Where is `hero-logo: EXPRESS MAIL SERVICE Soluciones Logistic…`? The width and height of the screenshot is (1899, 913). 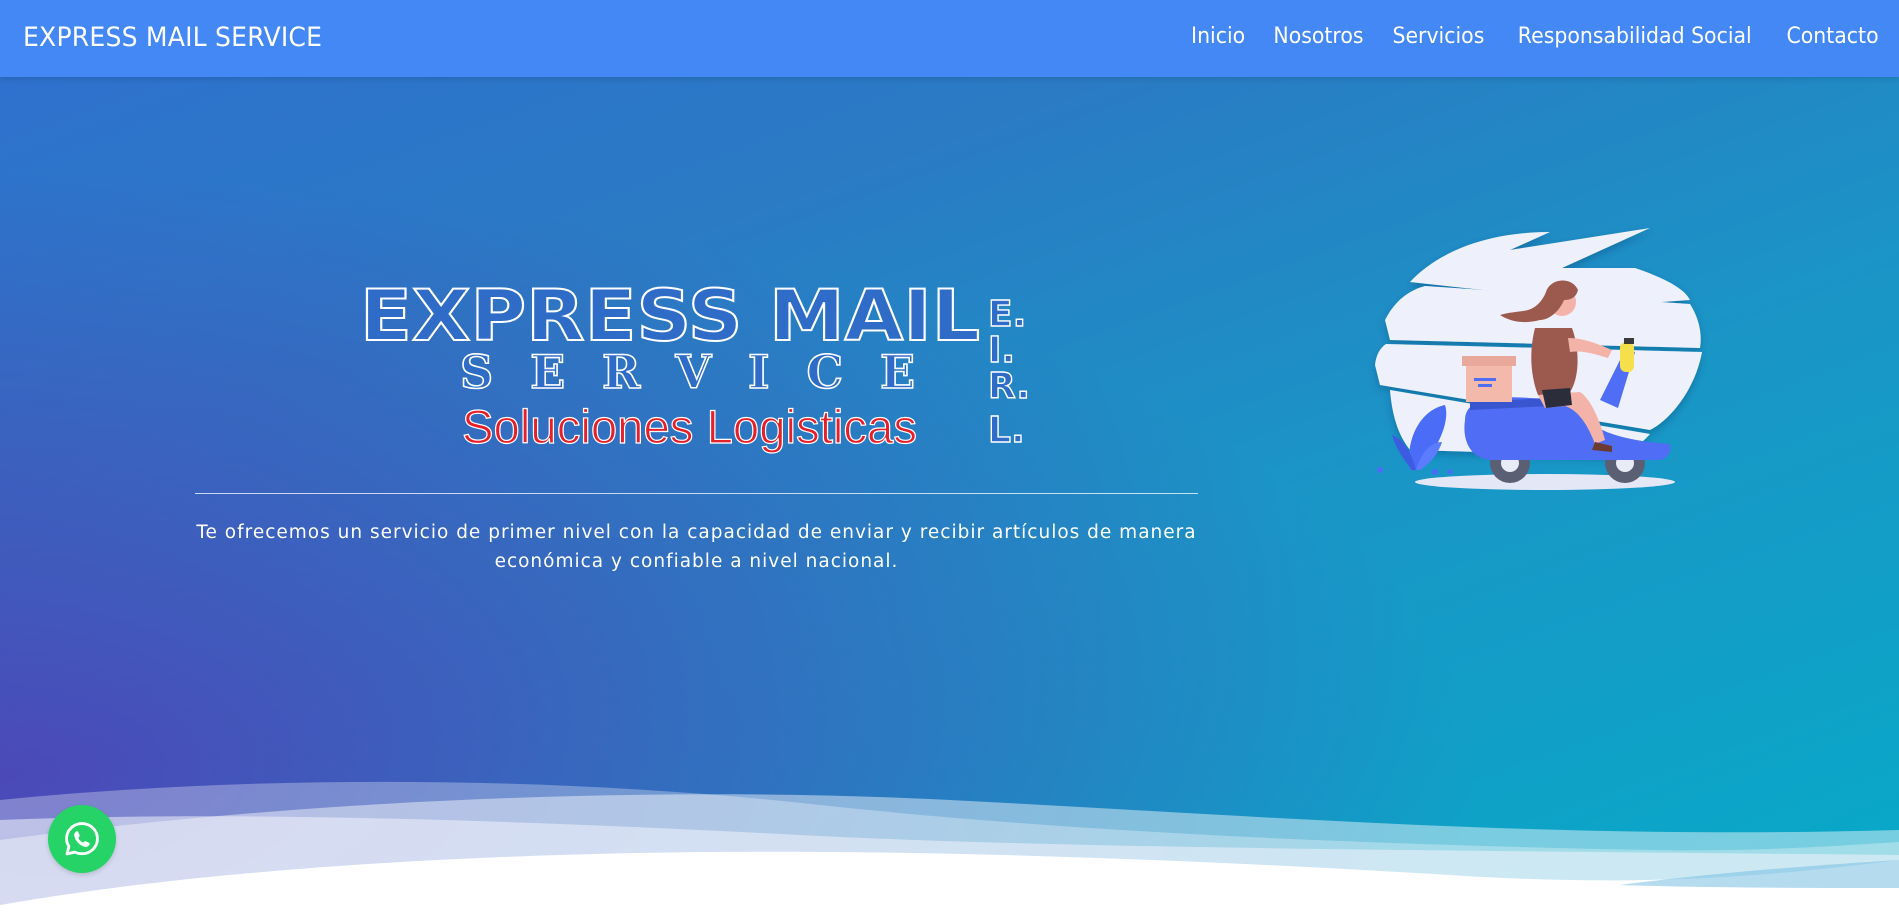
hero-logo: EXPRESS MAIL SERVICE Soluciones Logistic… is located at coordinates (695, 366).